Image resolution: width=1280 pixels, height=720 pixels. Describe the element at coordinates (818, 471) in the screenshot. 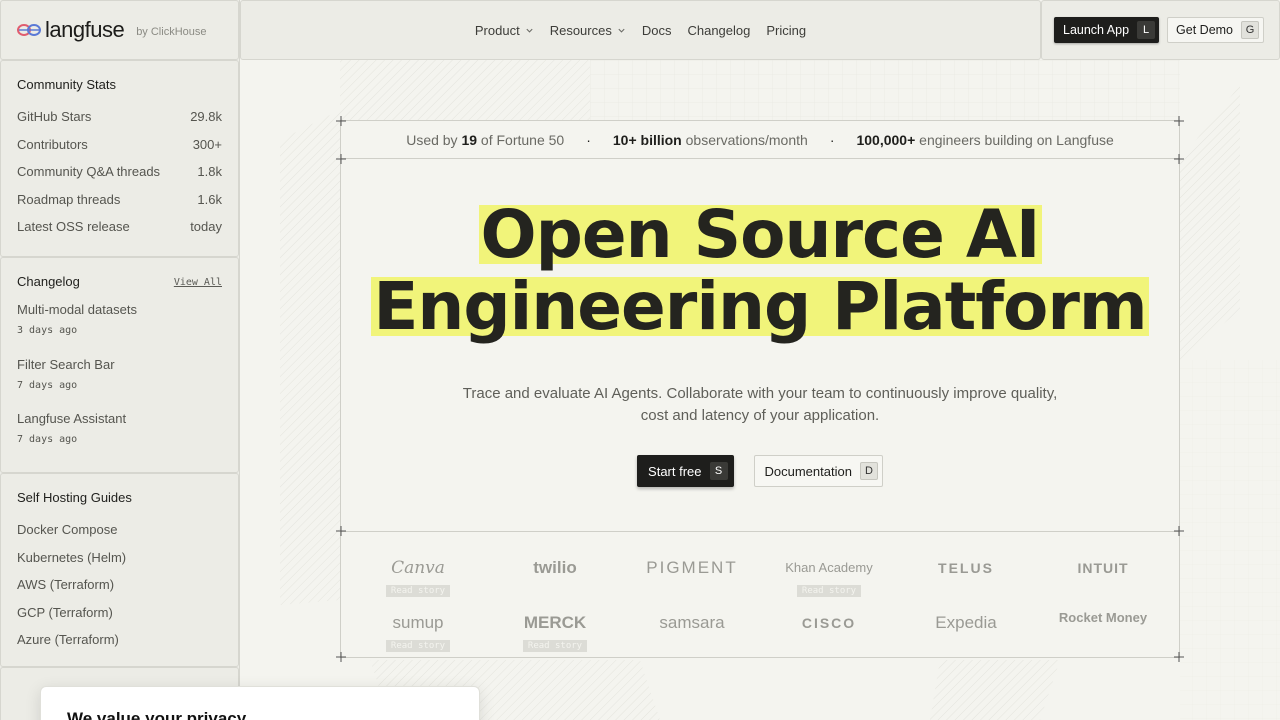

I see `documentation-button: Documentation D` at that location.